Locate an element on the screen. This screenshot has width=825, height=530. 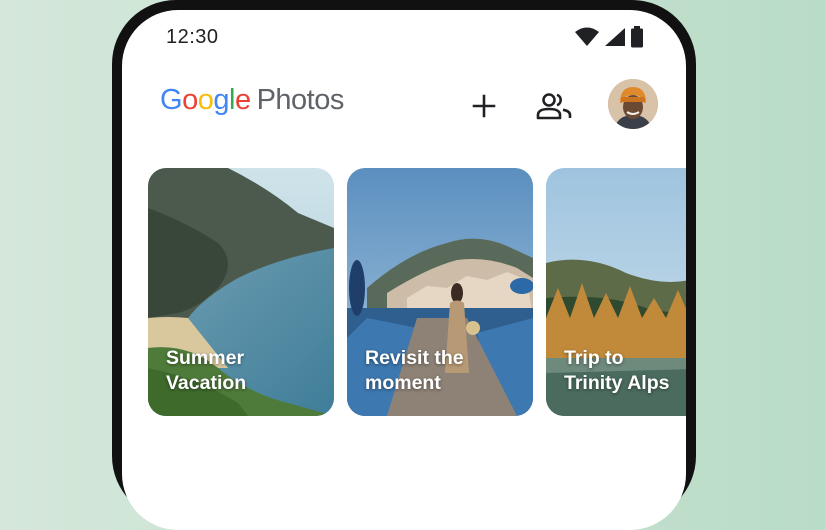
sharing-icon is located at coordinates (554, 106).